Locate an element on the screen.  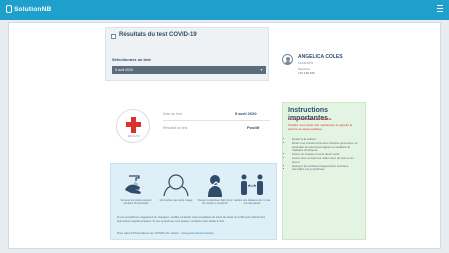
patient-dob: 14/06/1975 is located at coordinates (306, 63).